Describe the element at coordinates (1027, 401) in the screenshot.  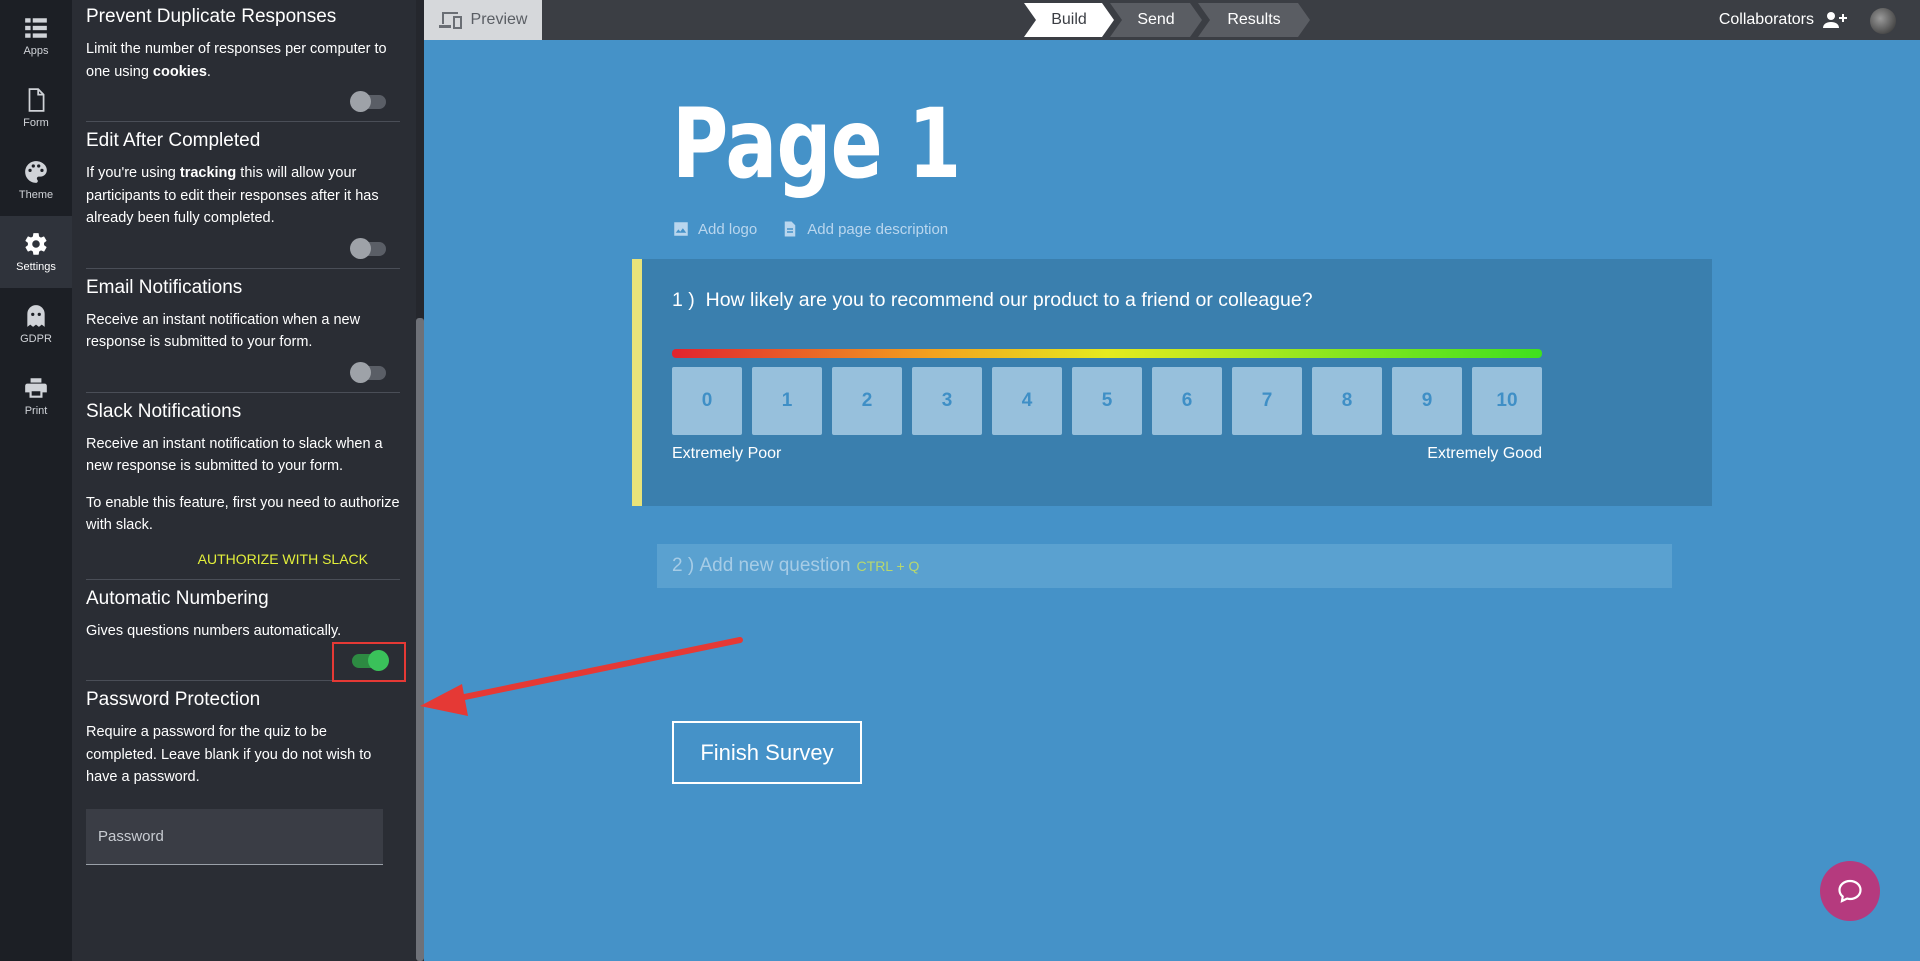
I see `nps-option: 4` at that location.